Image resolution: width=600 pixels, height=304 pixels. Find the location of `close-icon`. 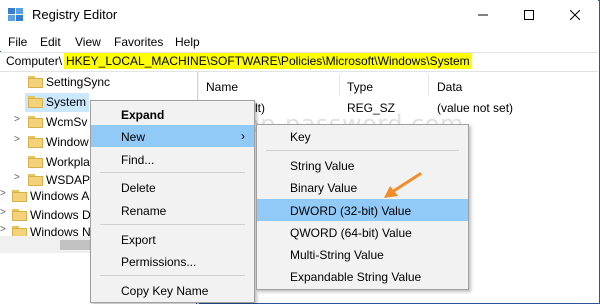

close-icon is located at coordinates (575, 15).